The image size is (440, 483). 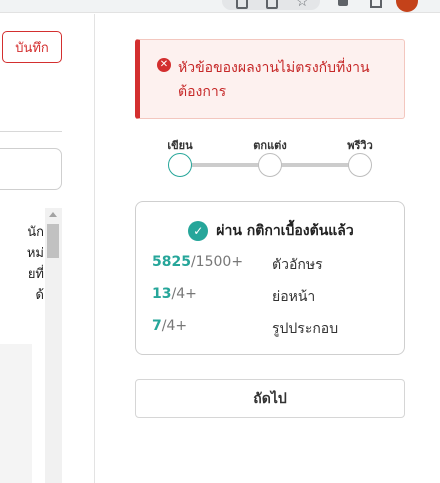 I want to click on browser-toolbar: ☆, so click(x=220, y=6).